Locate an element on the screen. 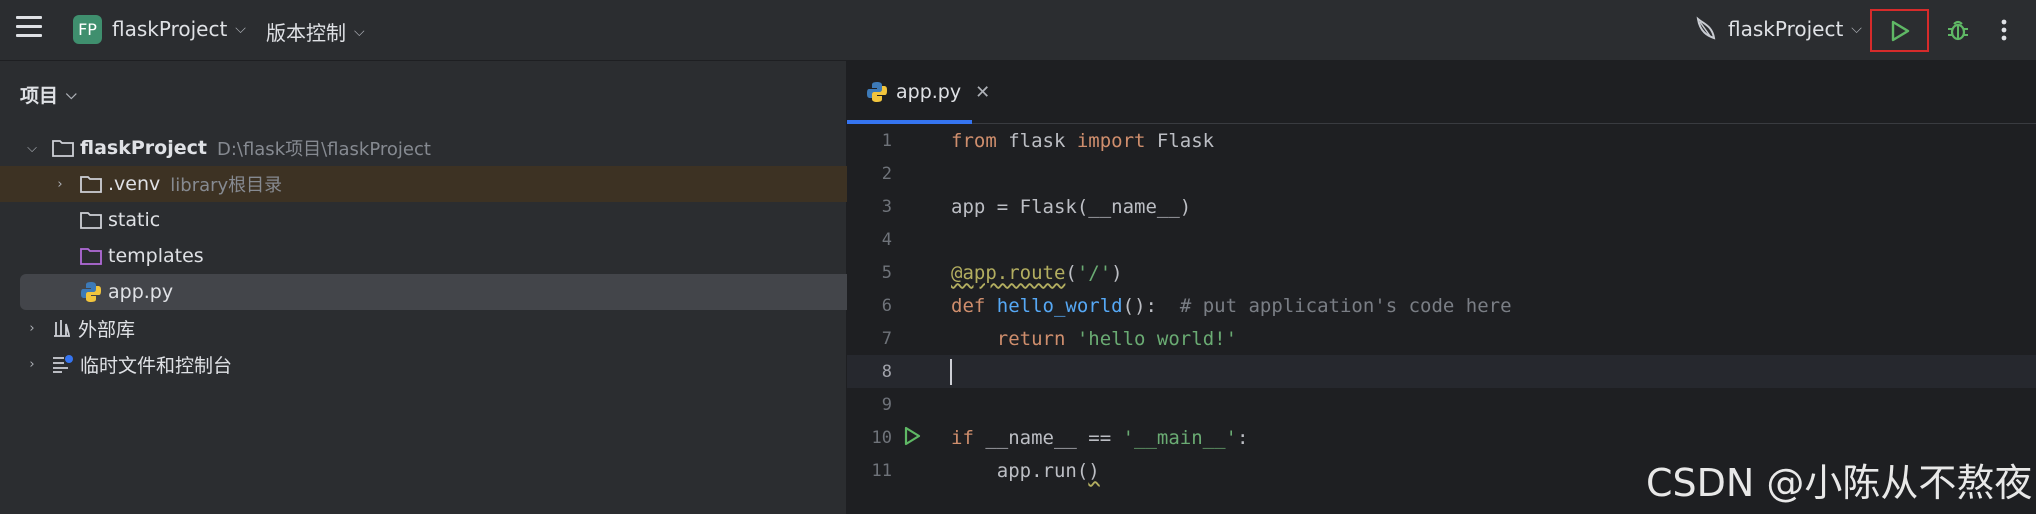  line-number: 9 is located at coordinates (886, 404).